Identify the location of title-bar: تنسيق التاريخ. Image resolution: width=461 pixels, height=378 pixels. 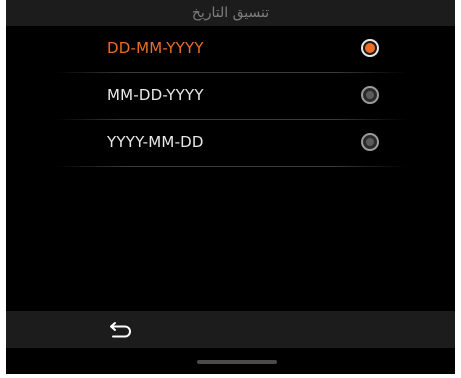
(230, 13).